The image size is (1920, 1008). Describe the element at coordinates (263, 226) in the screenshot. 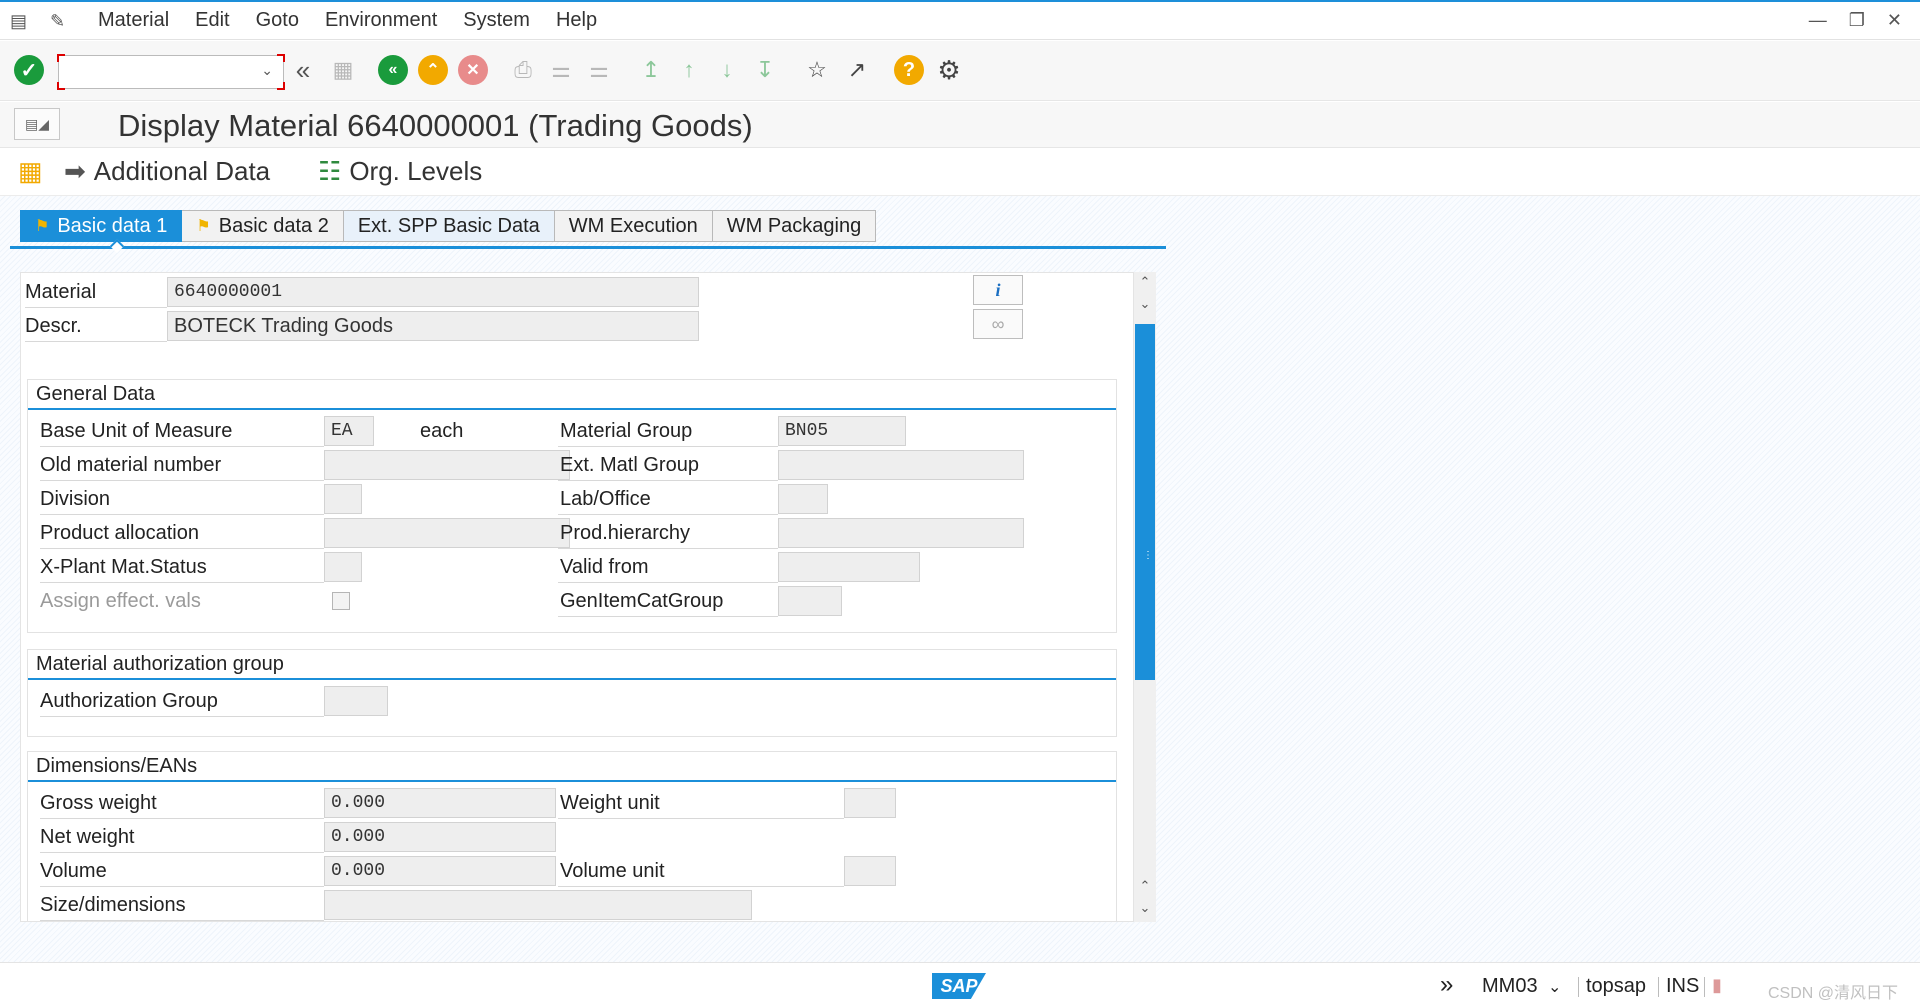

I see `tab-basic-data-2: ⚑ Basic data 2` at that location.